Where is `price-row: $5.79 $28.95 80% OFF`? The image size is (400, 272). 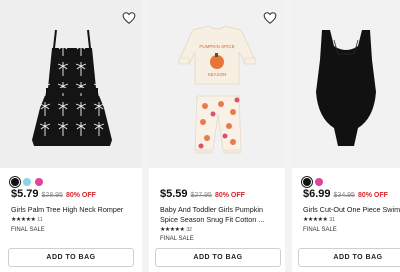 price-row: $5.79 $28.95 80% OFF is located at coordinates (53, 194).